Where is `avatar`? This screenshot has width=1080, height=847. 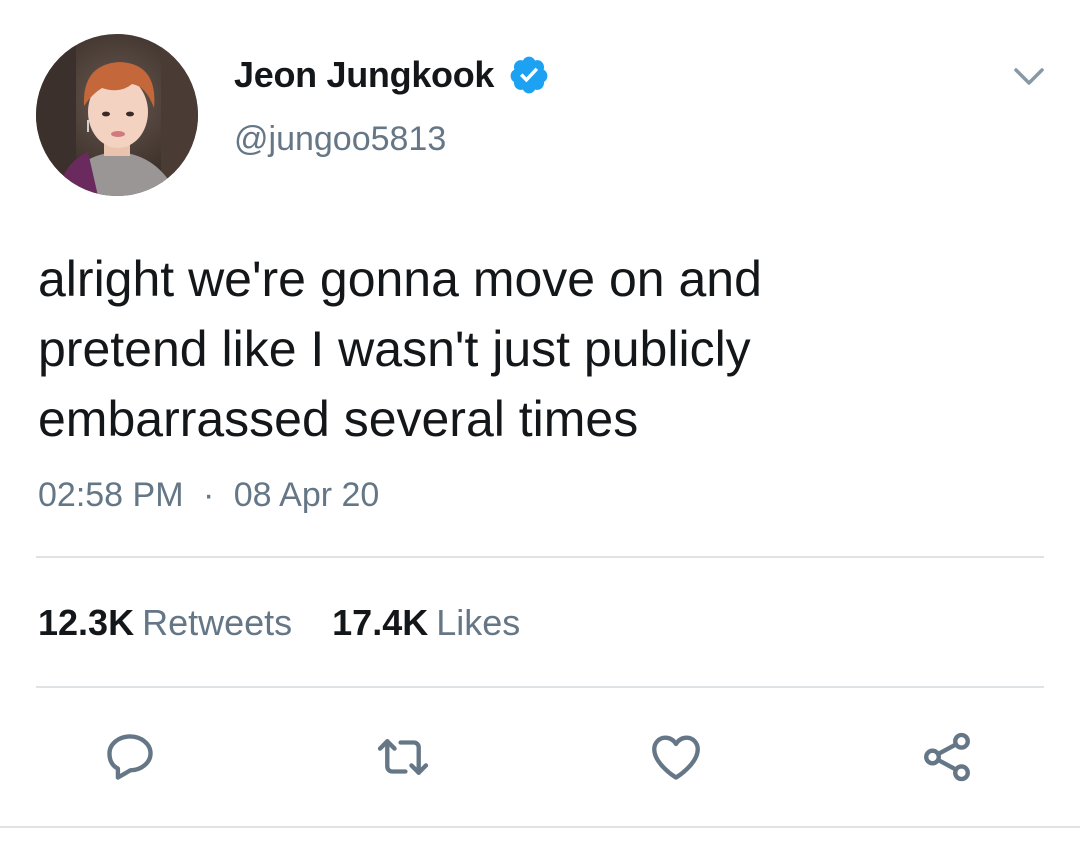
avatar is located at coordinates (117, 115).